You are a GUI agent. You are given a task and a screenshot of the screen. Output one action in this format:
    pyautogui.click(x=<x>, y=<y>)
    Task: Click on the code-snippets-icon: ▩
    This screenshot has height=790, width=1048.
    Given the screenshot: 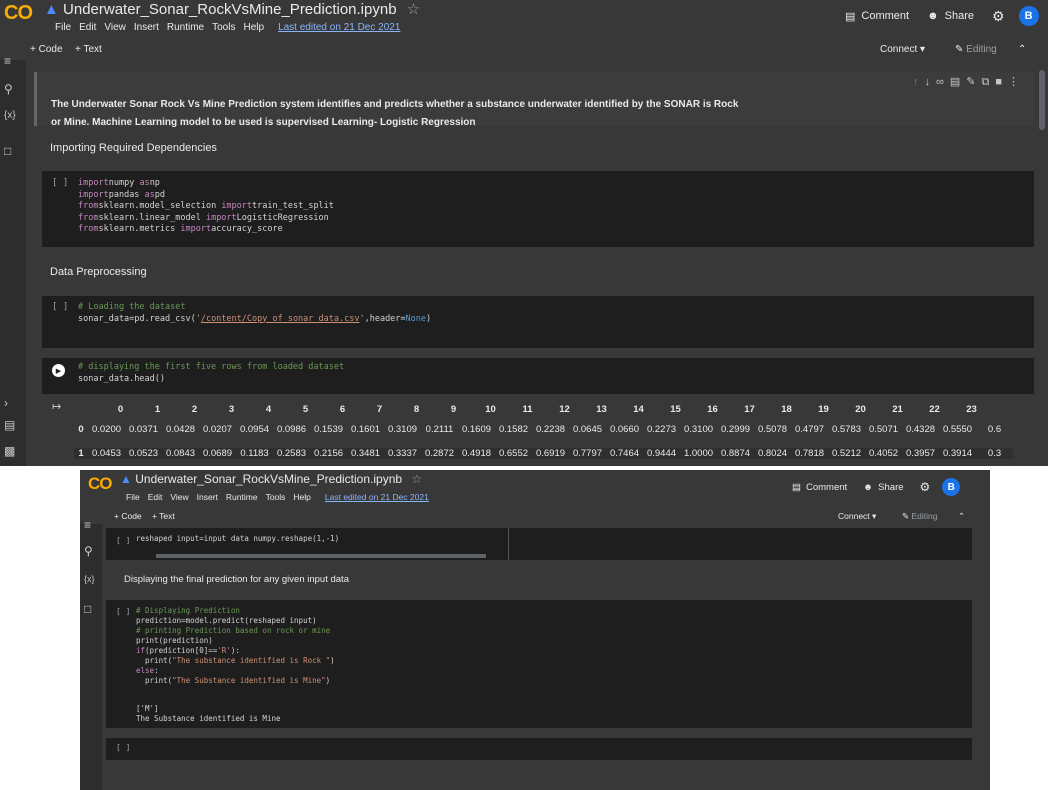 What is the action you would take?
    pyautogui.click(x=9, y=451)
    